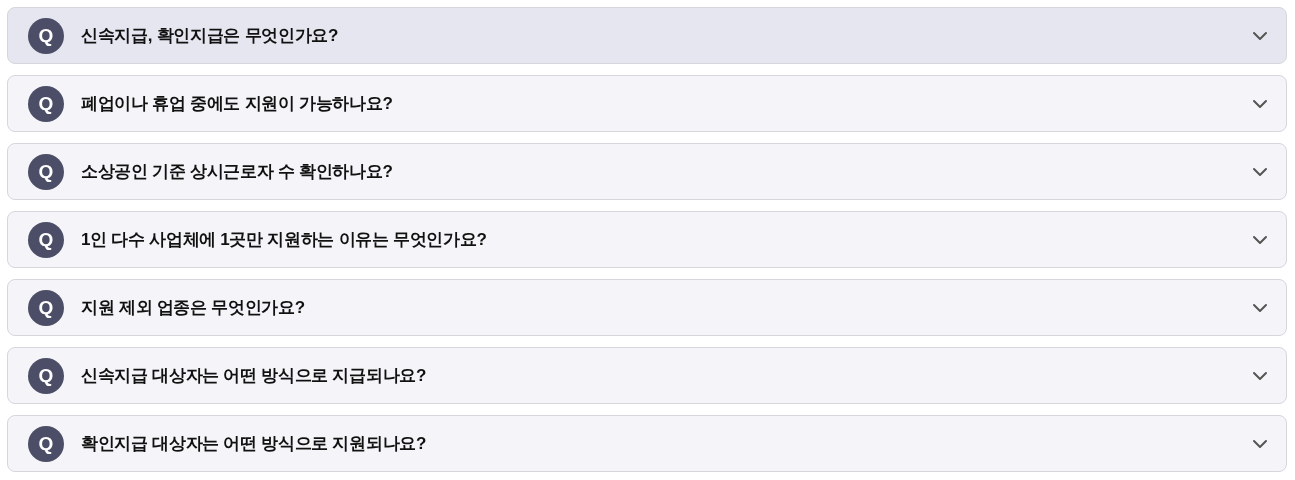 This screenshot has height=480, width=1295. I want to click on faq-item: Q 신속지급, 확인지급은 무엇인가요?, so click(647, 35).